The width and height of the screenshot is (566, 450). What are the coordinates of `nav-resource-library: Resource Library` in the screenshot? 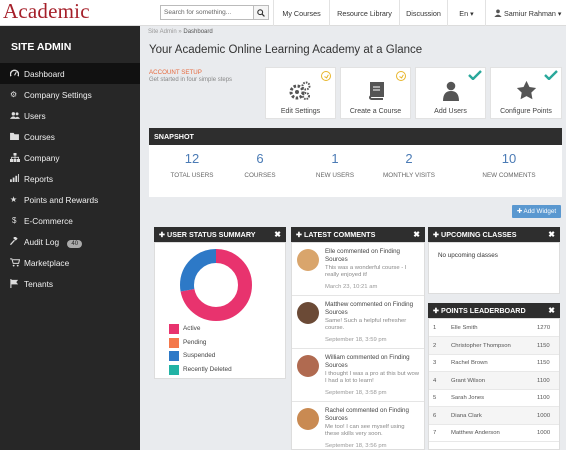 It's located at (364, 13).